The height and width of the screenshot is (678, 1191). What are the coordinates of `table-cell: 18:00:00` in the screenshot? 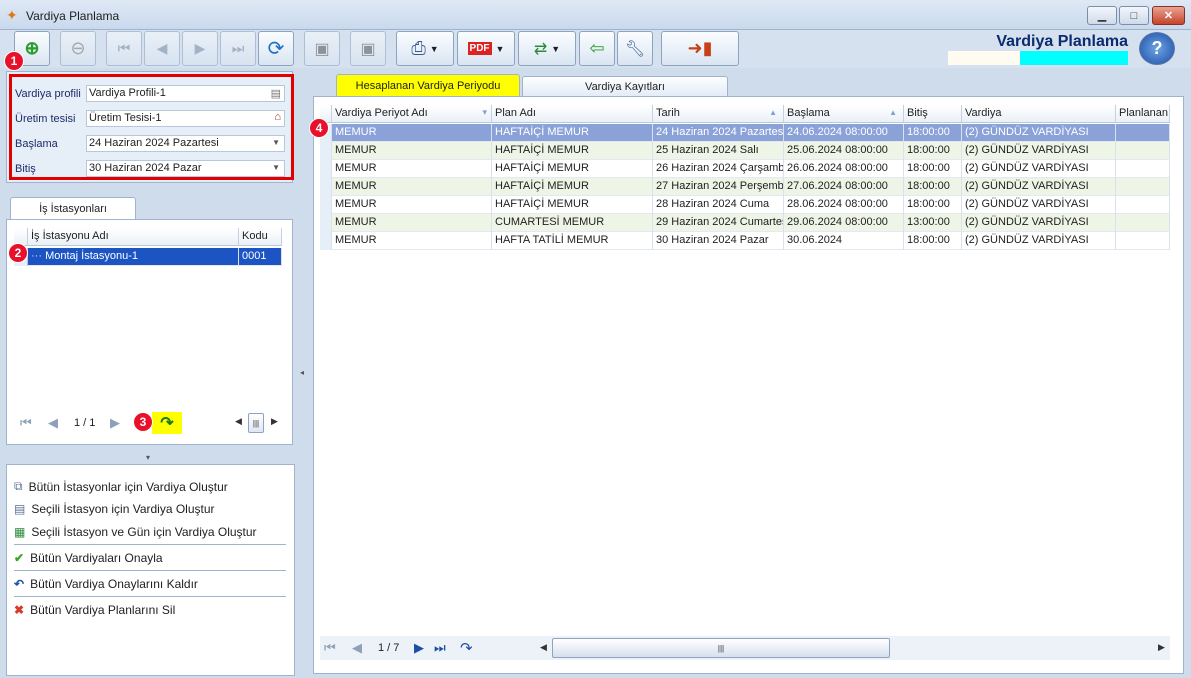 It's located at (933, 169).